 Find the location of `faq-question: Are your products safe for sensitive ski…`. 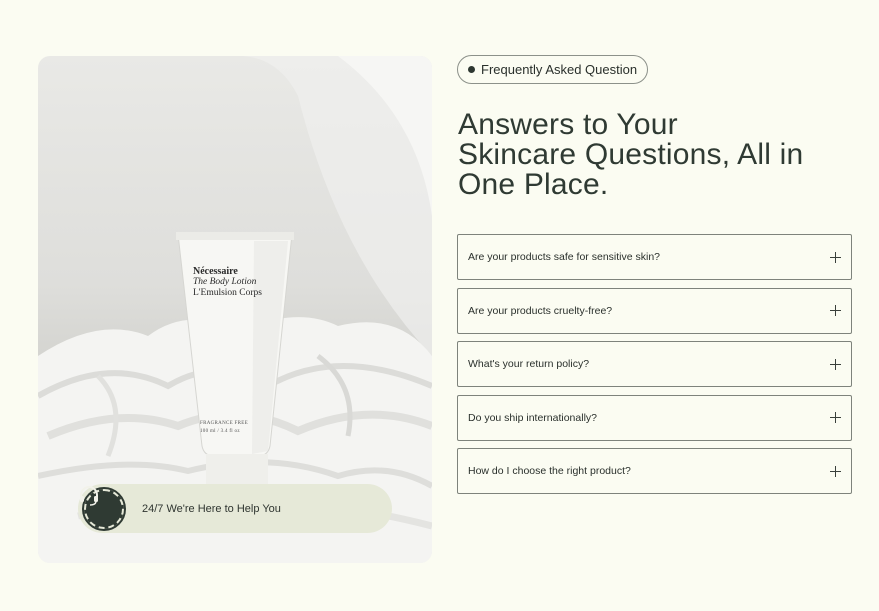

faq-question: Are your products safe for sensitive ski… is located at coordinates (564, 257).